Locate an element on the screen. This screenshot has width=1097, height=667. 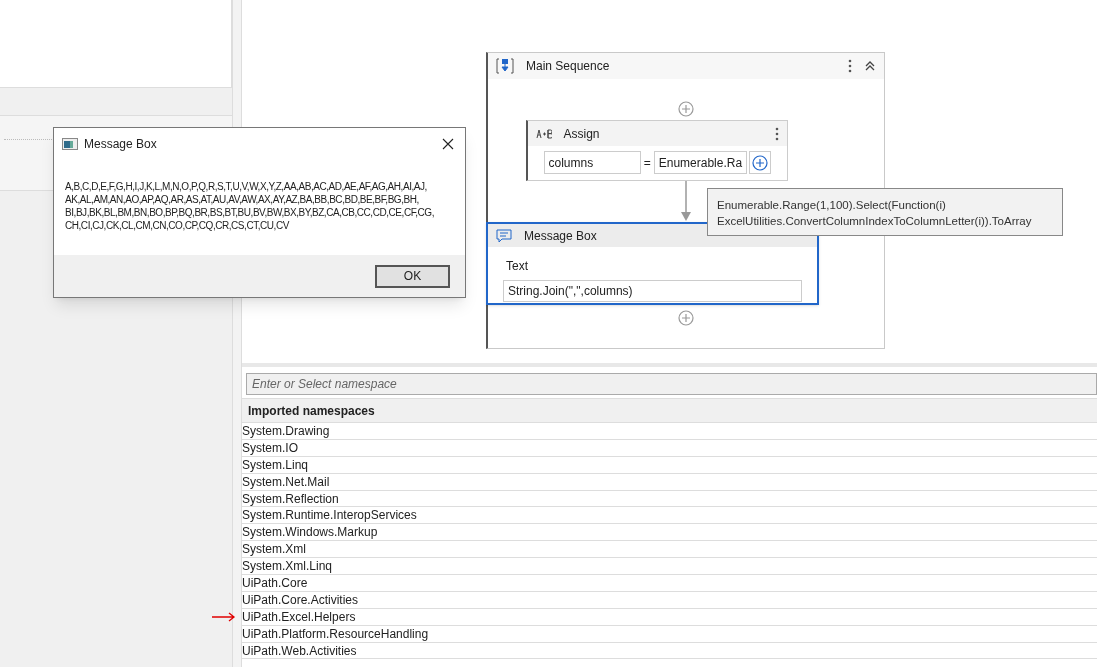
namespace-item: System.Reflection is located at coordinates (290, 498).